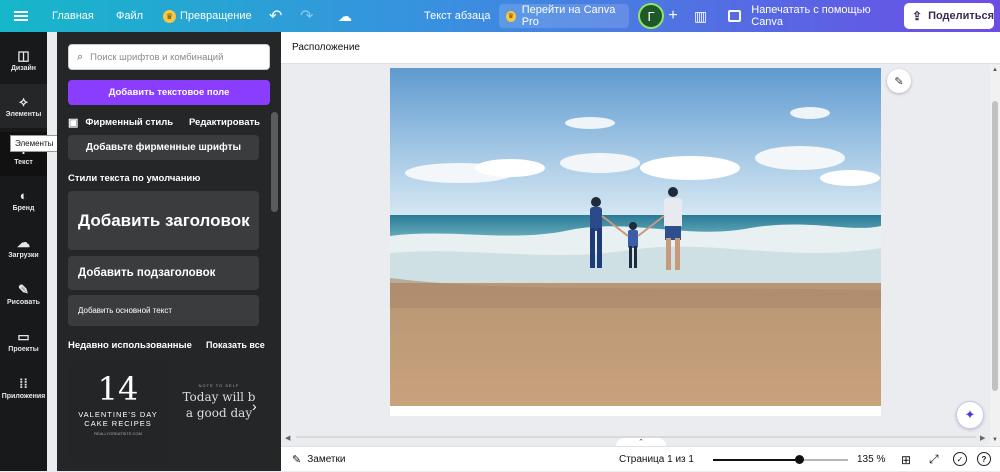 Image resolution: width=1000 pixels, height=472 pixels. What do you see at coordinates (23, 396) in the screenshot?
I see `rail-item-label: Приложения` at bounding box center [23, 396].